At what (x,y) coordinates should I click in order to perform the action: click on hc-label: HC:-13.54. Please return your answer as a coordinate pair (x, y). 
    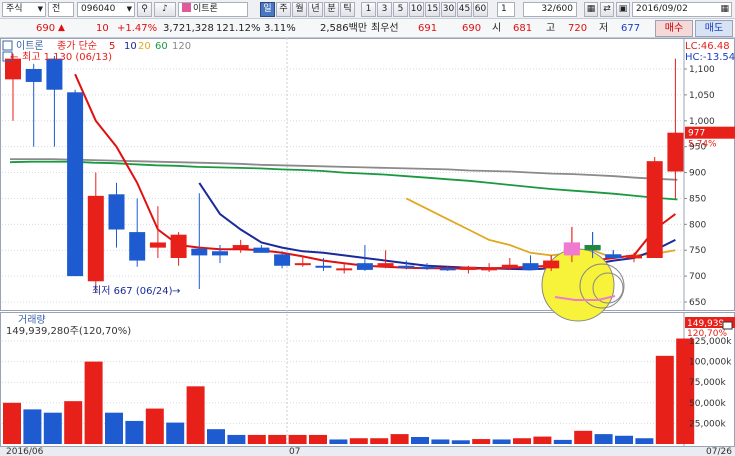
    Looking at the image, I should click on (710, 57).